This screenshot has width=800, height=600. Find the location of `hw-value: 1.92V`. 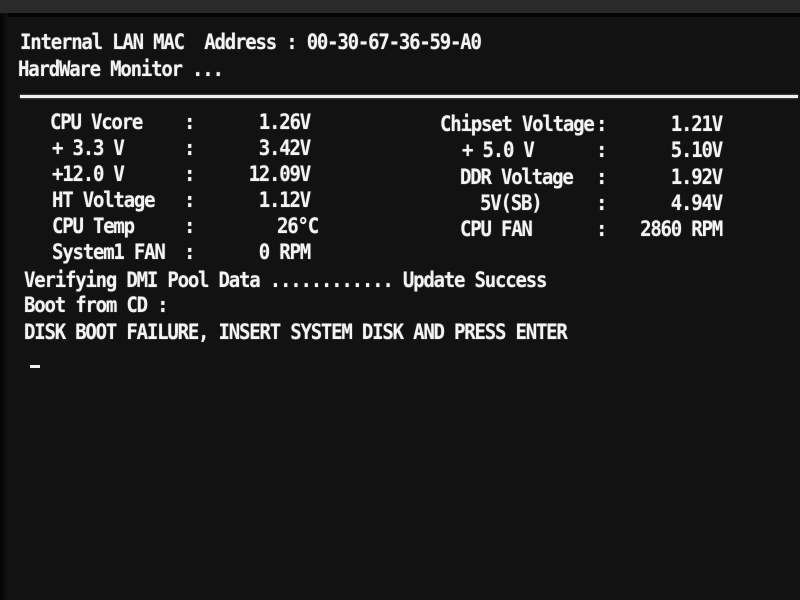

hw-value: 1.92V is located at coordinates (696, 177).